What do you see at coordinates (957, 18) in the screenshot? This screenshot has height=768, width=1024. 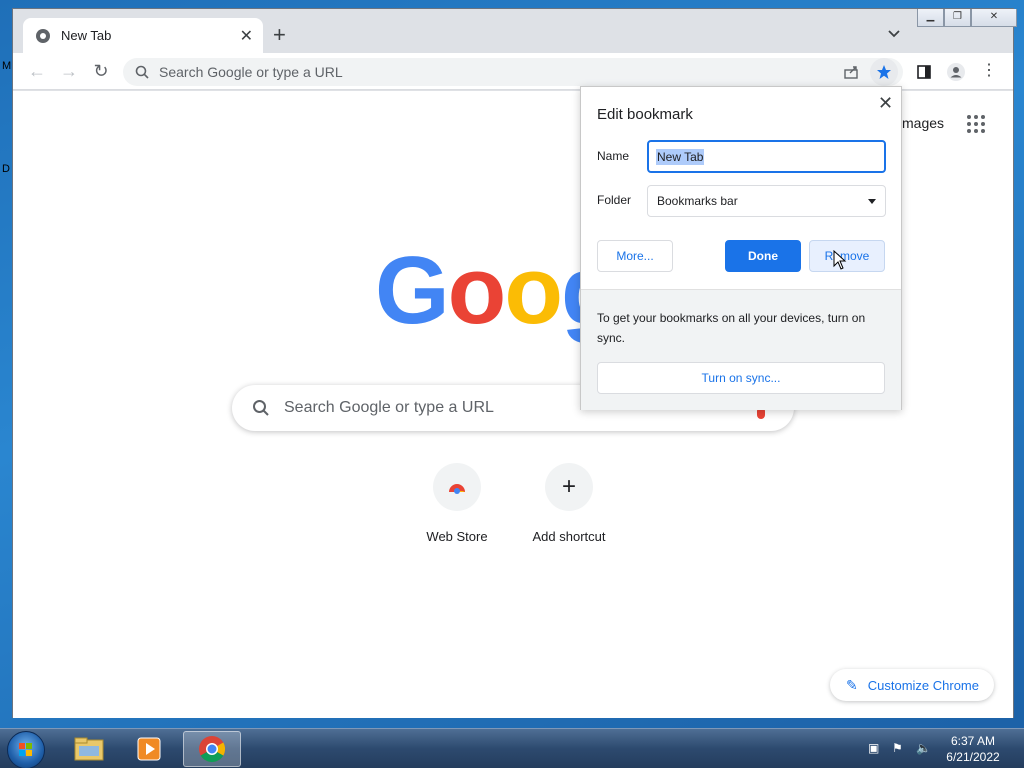 I see `maximize-button: ❐` at bounding box center [957, 18].